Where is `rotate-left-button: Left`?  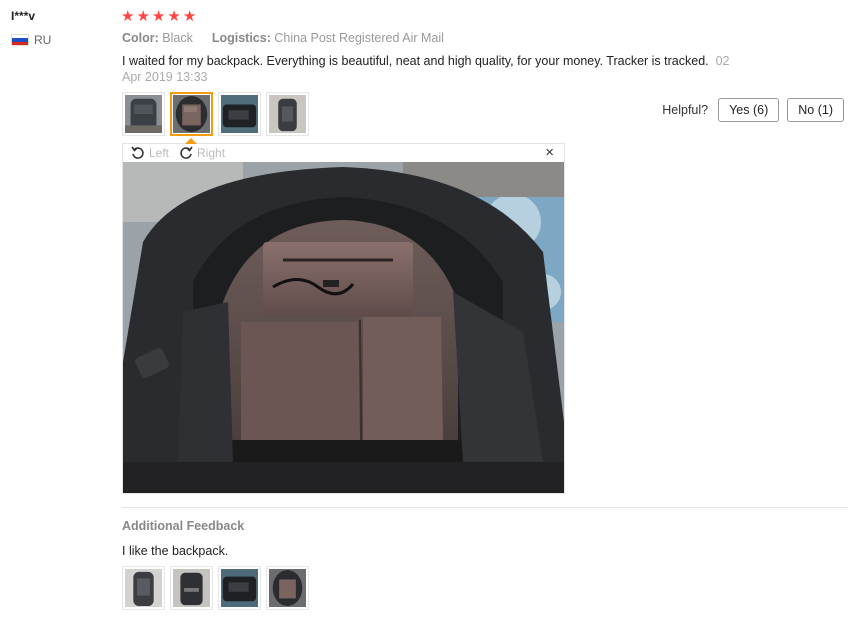 rotate-left-button: Left is located at coordinates (150, 153).